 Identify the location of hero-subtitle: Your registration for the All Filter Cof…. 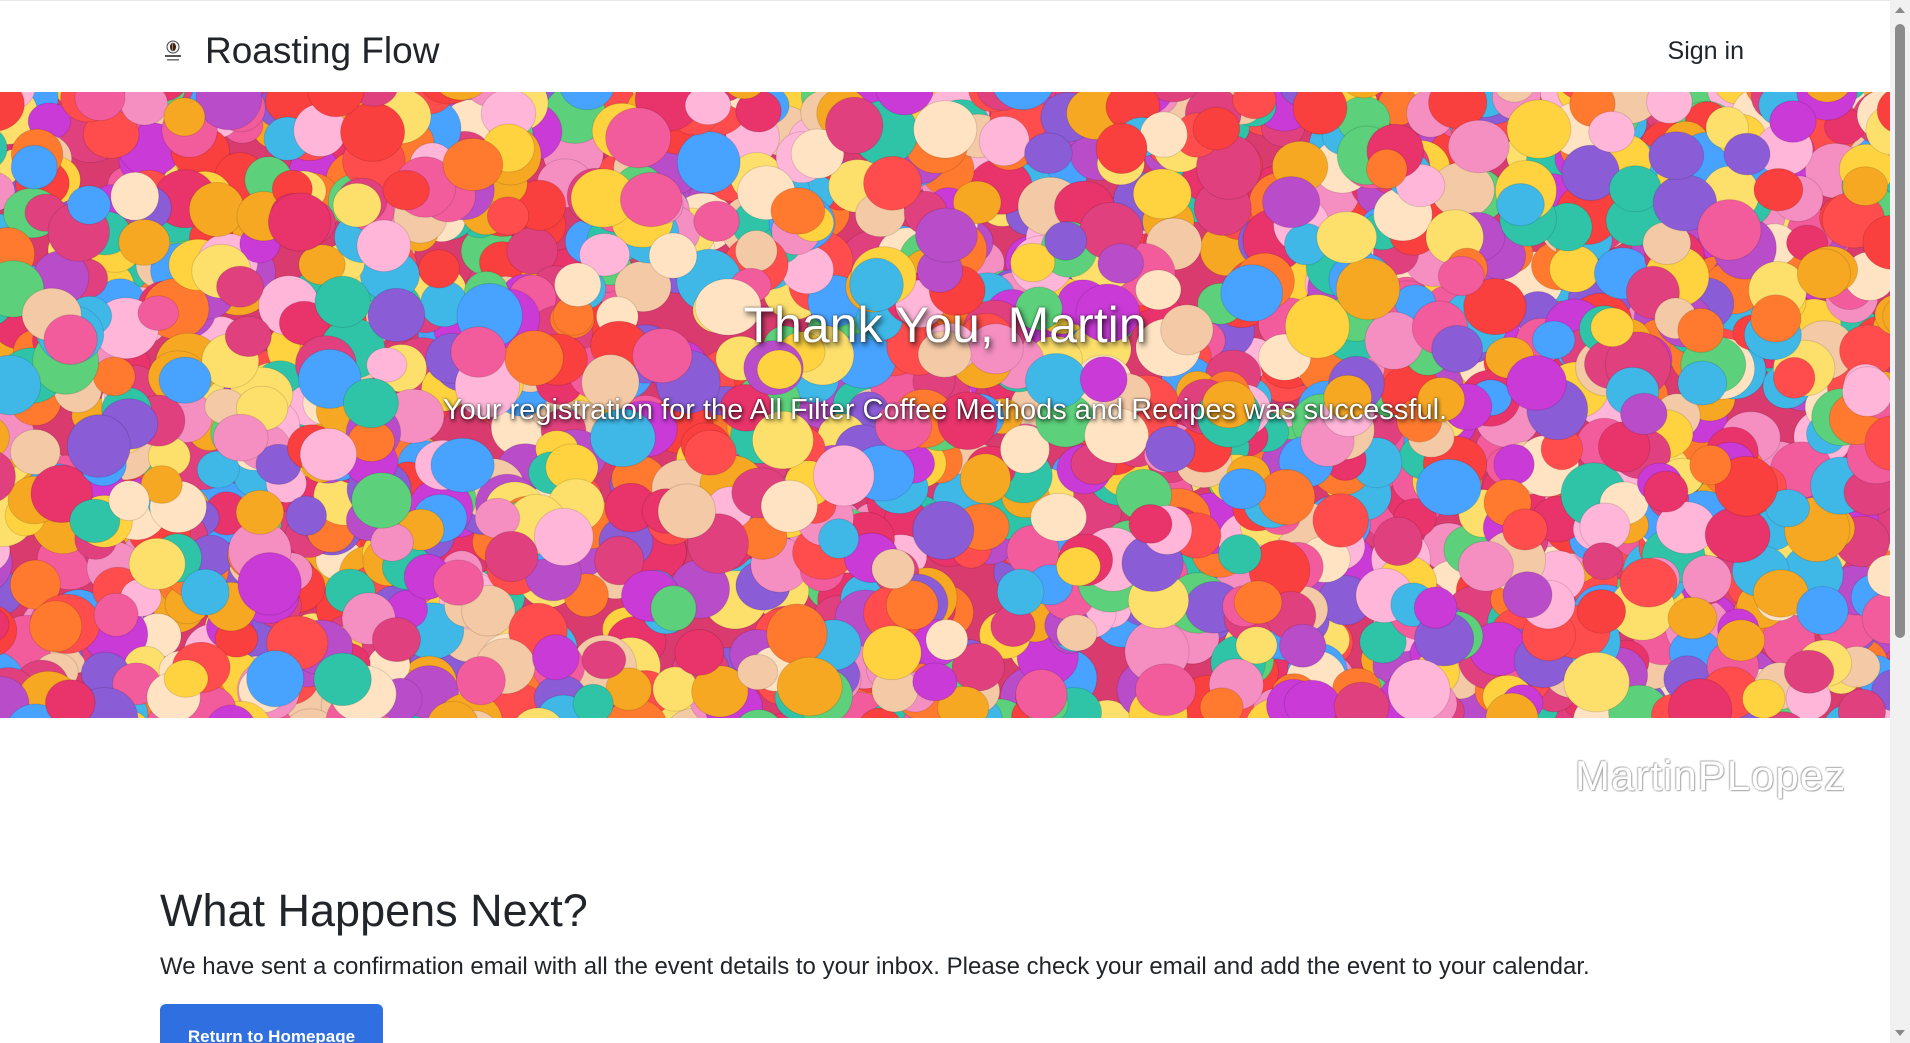
(945, 410).